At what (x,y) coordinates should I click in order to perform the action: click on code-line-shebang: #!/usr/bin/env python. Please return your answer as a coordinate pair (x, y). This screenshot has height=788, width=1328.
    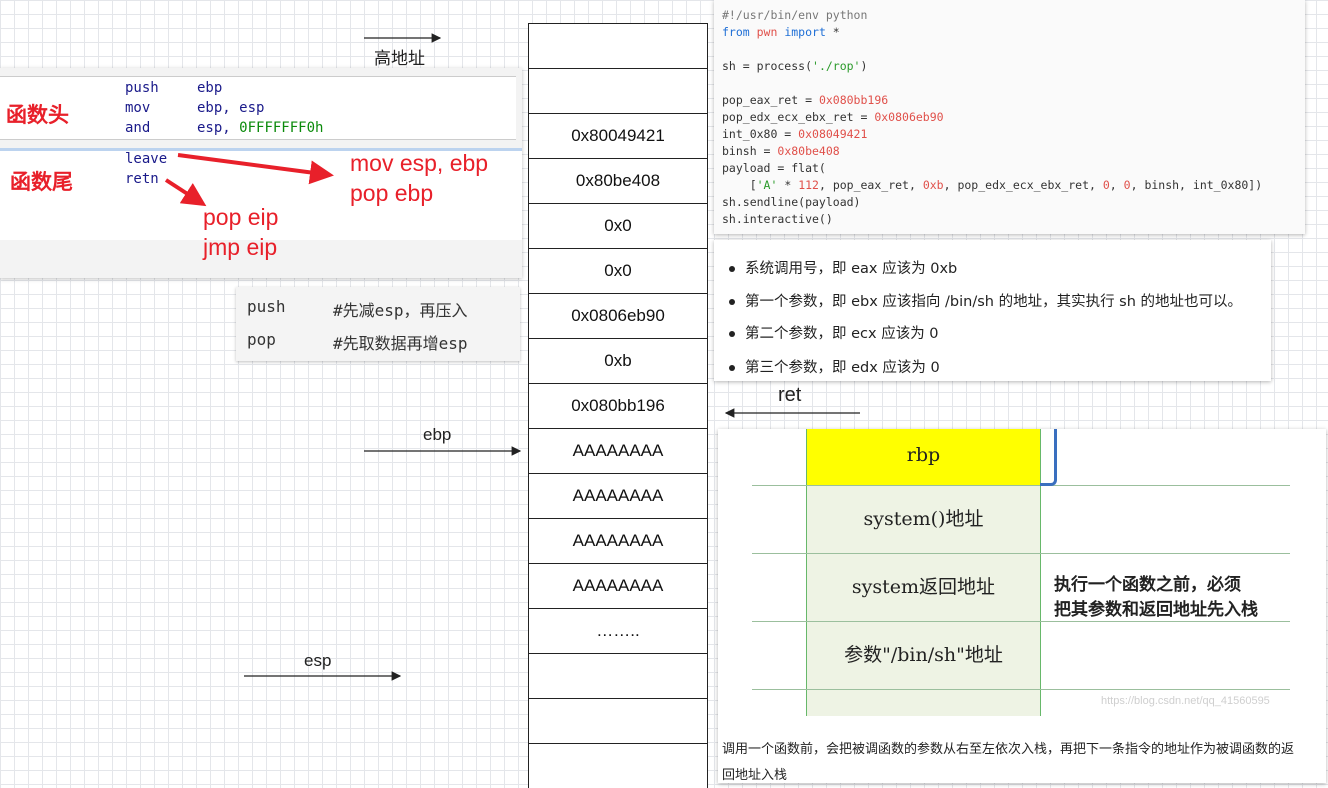
    Looking at the image, I should click on (795, 15).